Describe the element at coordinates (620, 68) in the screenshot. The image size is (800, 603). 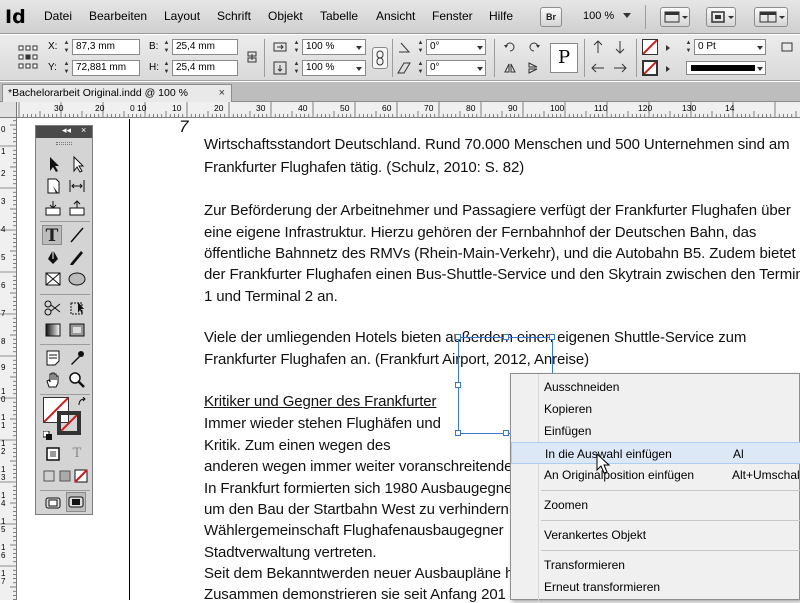
I see `select-next-object-icon` at that location.